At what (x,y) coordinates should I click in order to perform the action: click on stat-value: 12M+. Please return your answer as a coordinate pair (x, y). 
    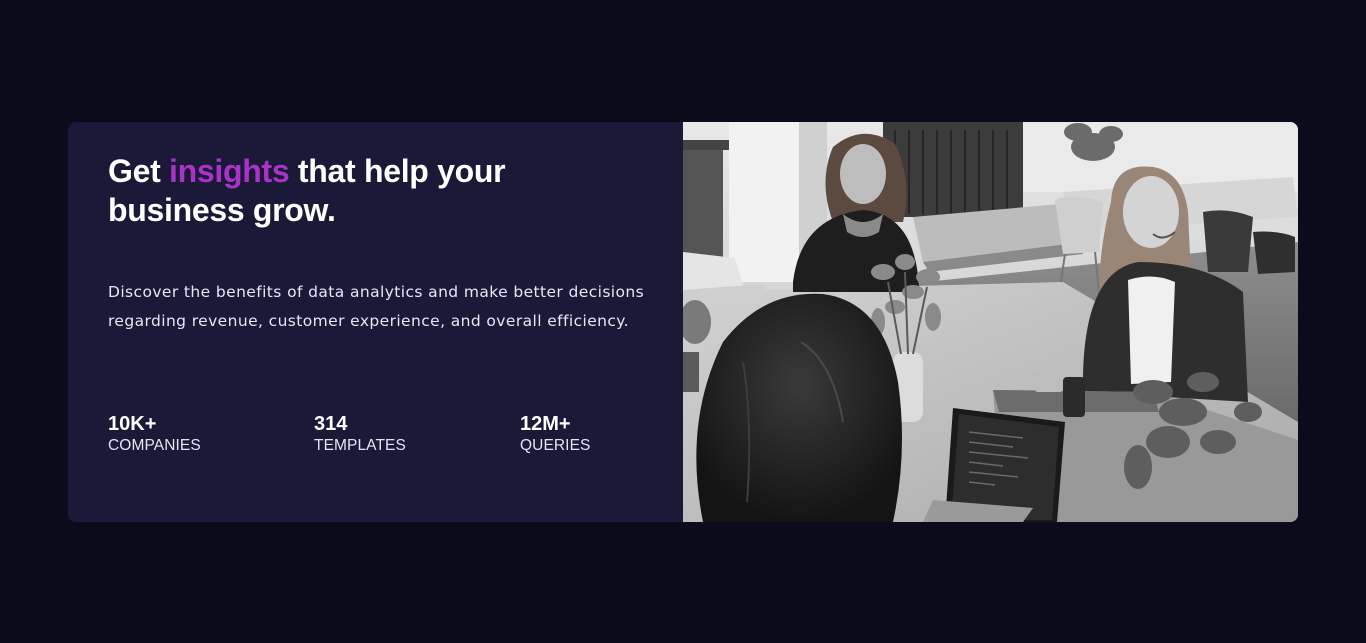
    Looking at the image, I should click on (545, 424).